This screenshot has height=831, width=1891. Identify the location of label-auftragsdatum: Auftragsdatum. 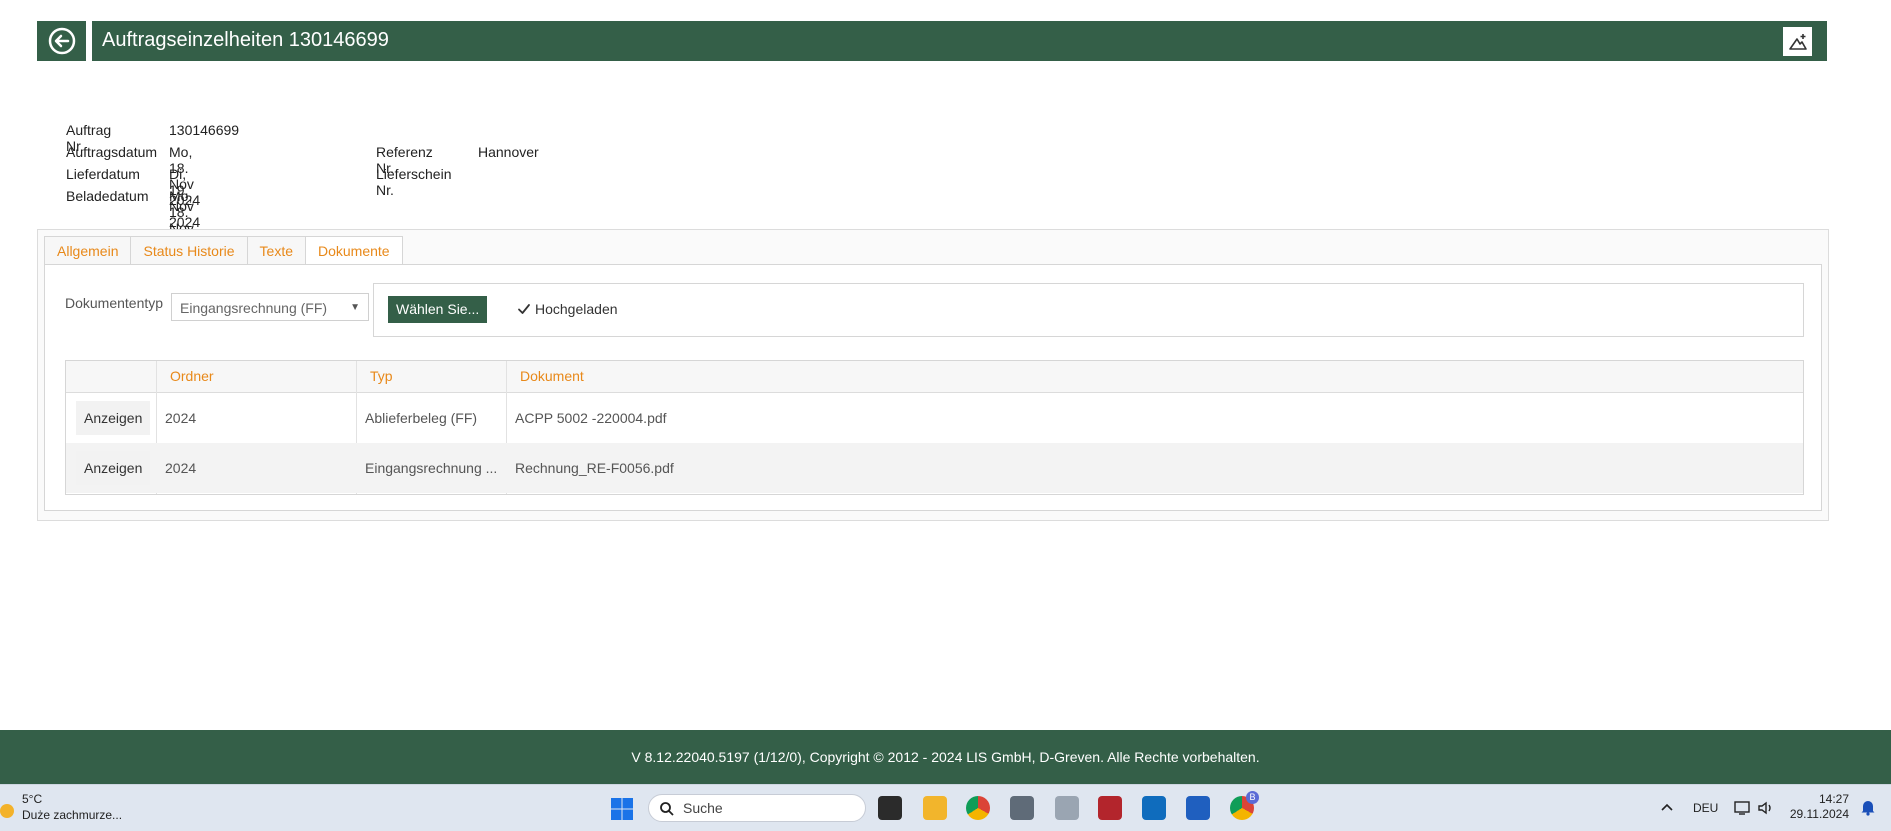
(112, 152).